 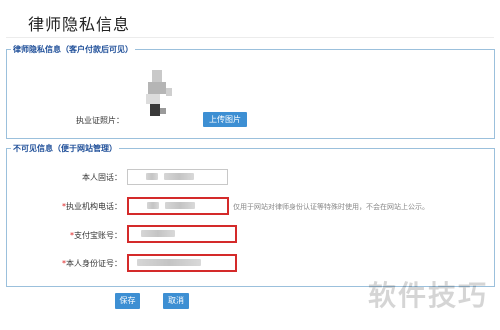 I want to click on privacy-hint: 仅用于网站对律师身份认证等特殊时使用，不会在网站上公示。, so click(x=331, y=207).